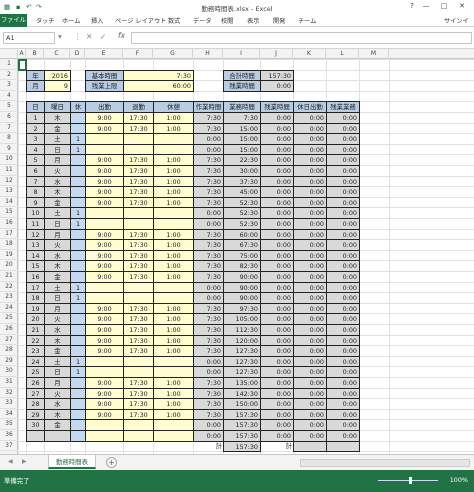 This screenshot has height=492, width=474. Describe the element at coordinates (253, 20) in the screenshot. I see `tab-view: 表示` at that location.